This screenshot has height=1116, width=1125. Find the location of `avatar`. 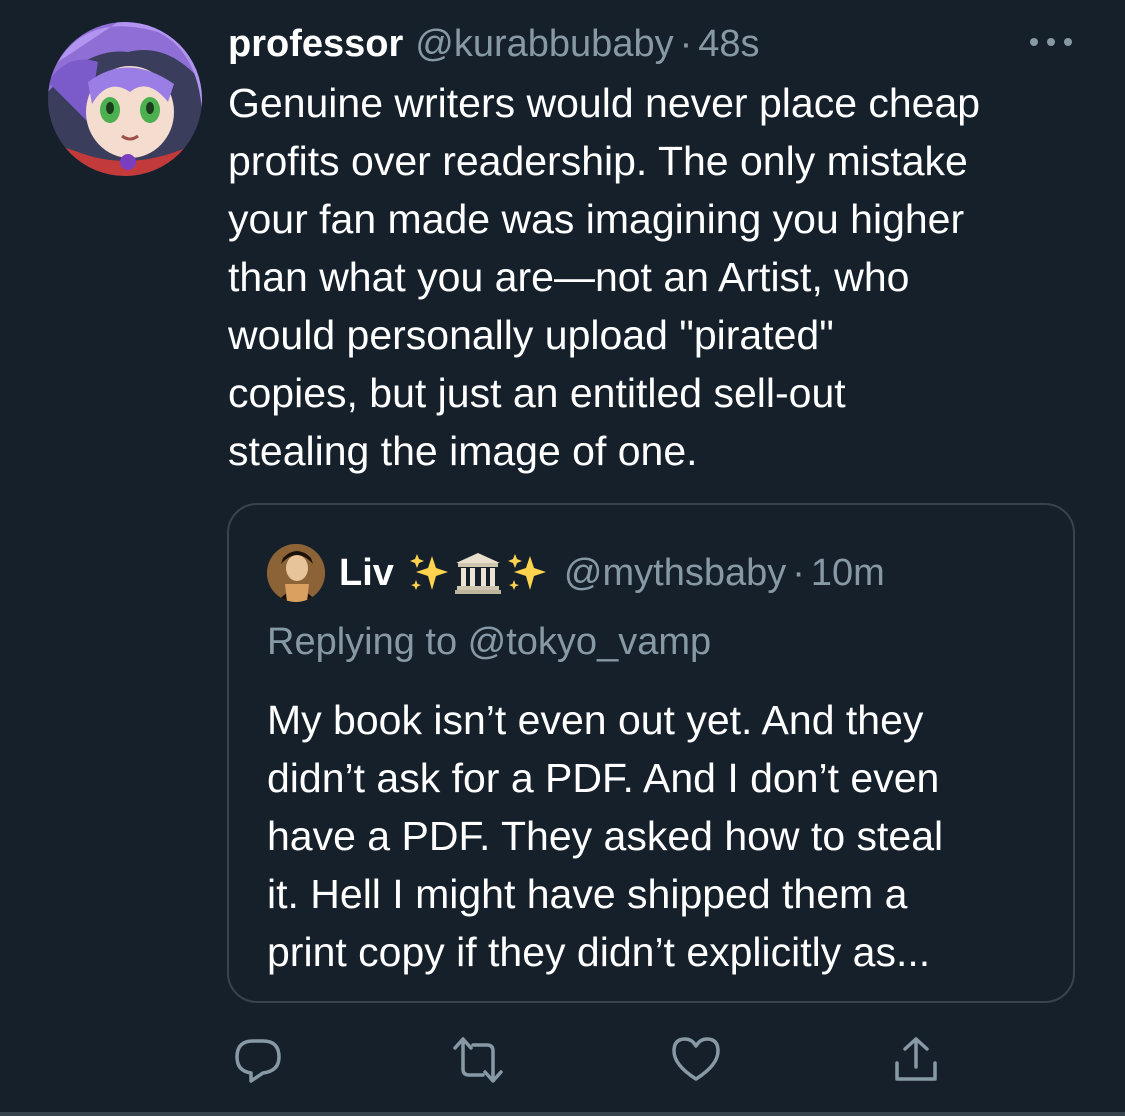

avatar is located at coordinates (125, 99).